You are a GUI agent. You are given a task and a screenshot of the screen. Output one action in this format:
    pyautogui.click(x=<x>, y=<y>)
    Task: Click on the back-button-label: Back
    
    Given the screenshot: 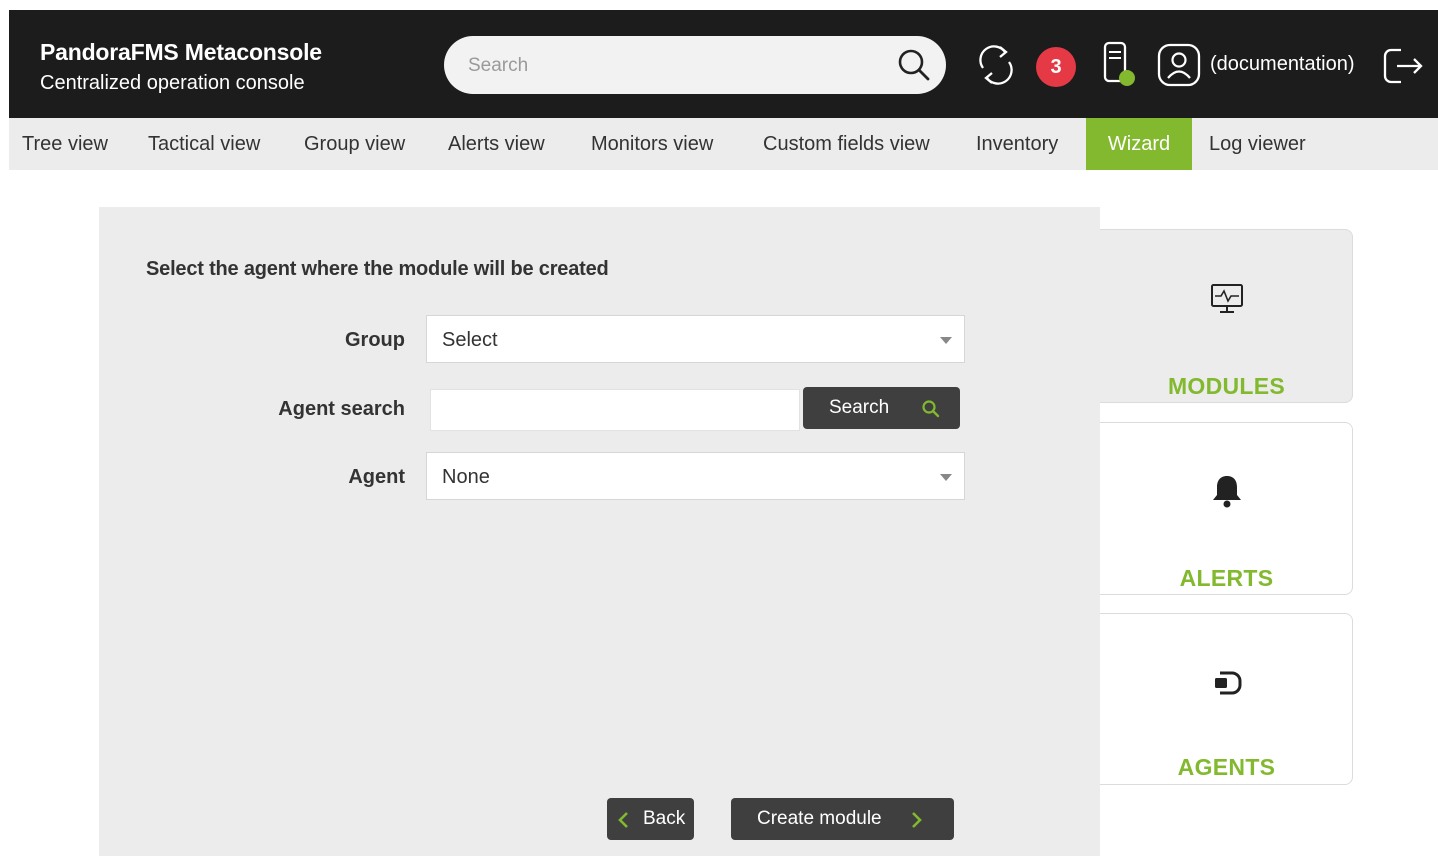 What is the action you would take?
    pyautogui.click(x=664, y=818)
    